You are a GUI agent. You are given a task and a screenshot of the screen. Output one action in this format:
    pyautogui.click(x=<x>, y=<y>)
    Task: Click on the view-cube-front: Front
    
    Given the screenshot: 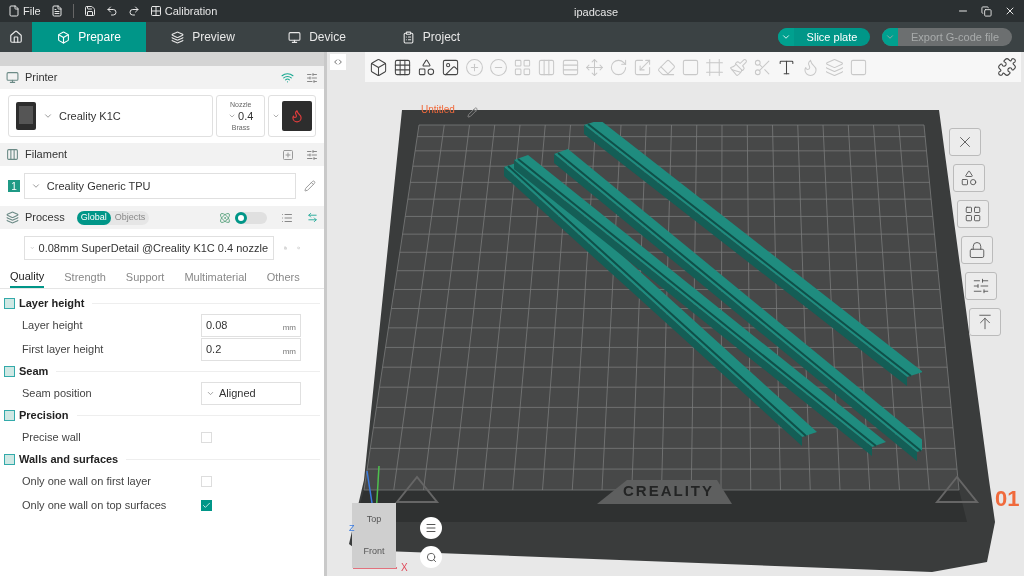 What is the action you would take?
    pyautogui.click(x=374, y=551)
    